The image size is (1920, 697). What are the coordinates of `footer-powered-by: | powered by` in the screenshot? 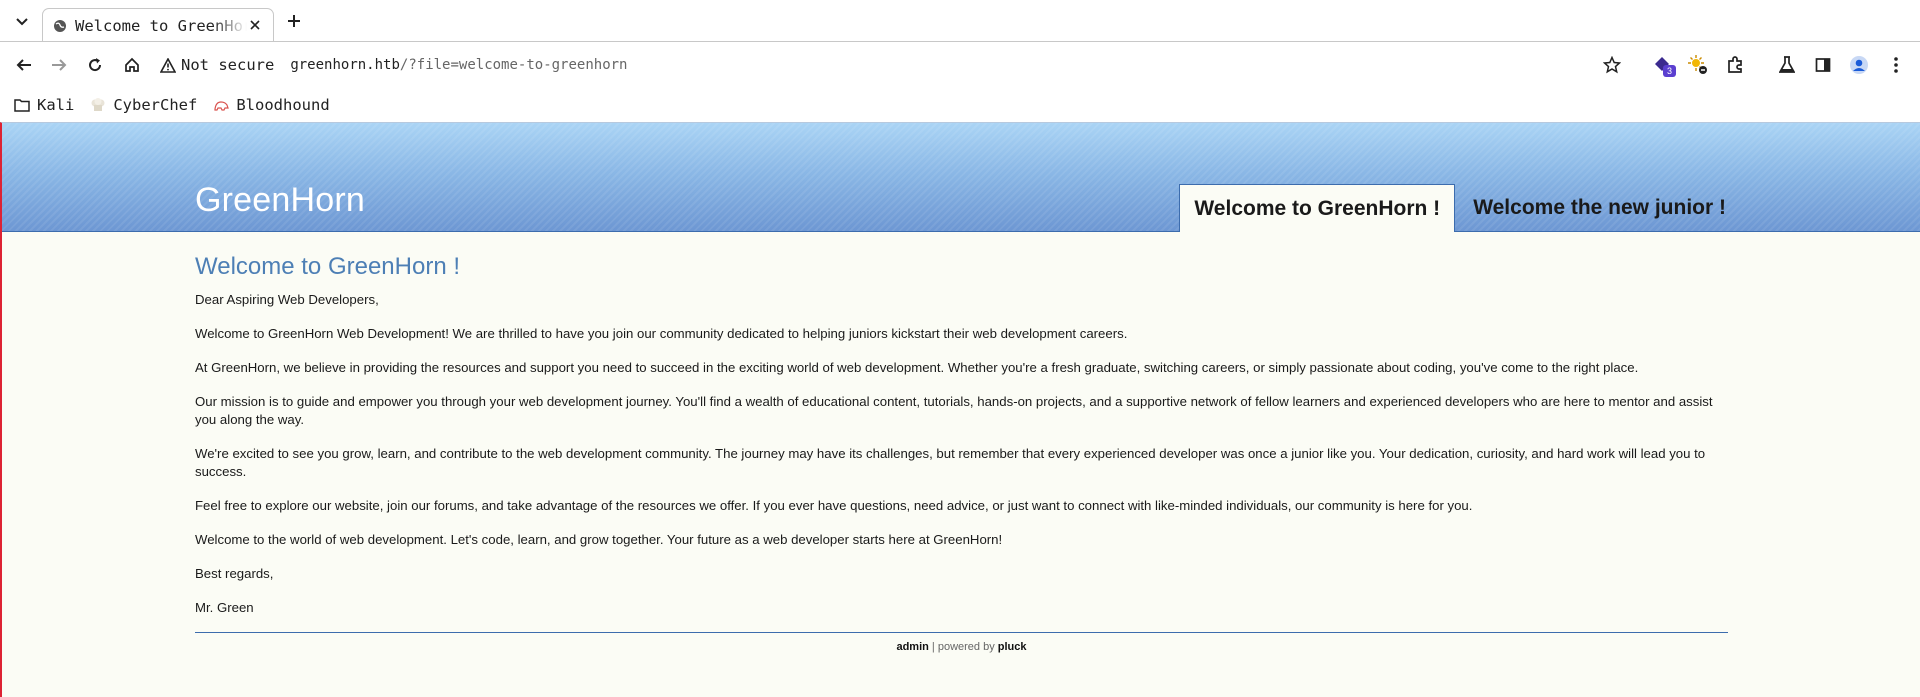 It's located at (963, 647).